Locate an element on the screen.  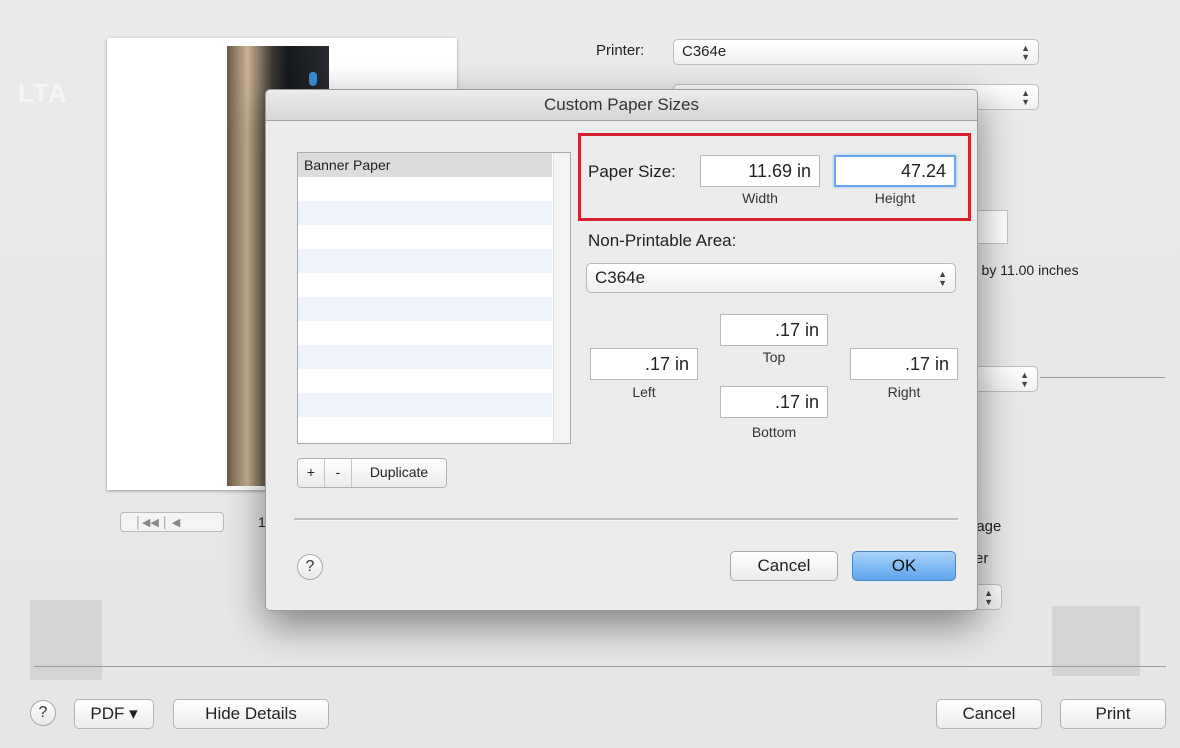
top-caption: Top is located at coordinates (774, 357).